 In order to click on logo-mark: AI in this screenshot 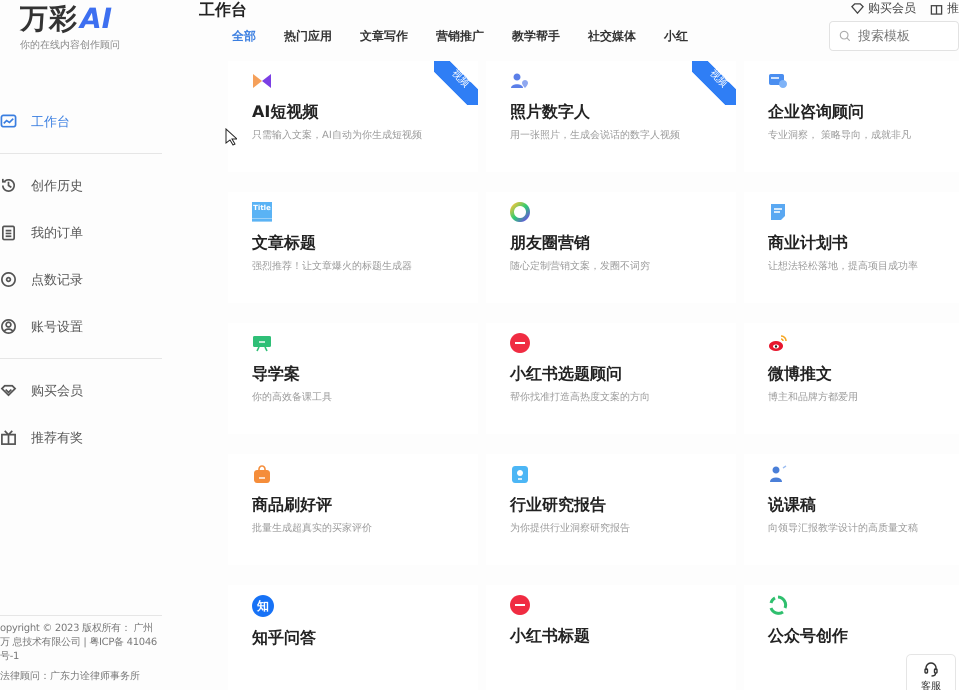, I will do `click(96, 19)`.